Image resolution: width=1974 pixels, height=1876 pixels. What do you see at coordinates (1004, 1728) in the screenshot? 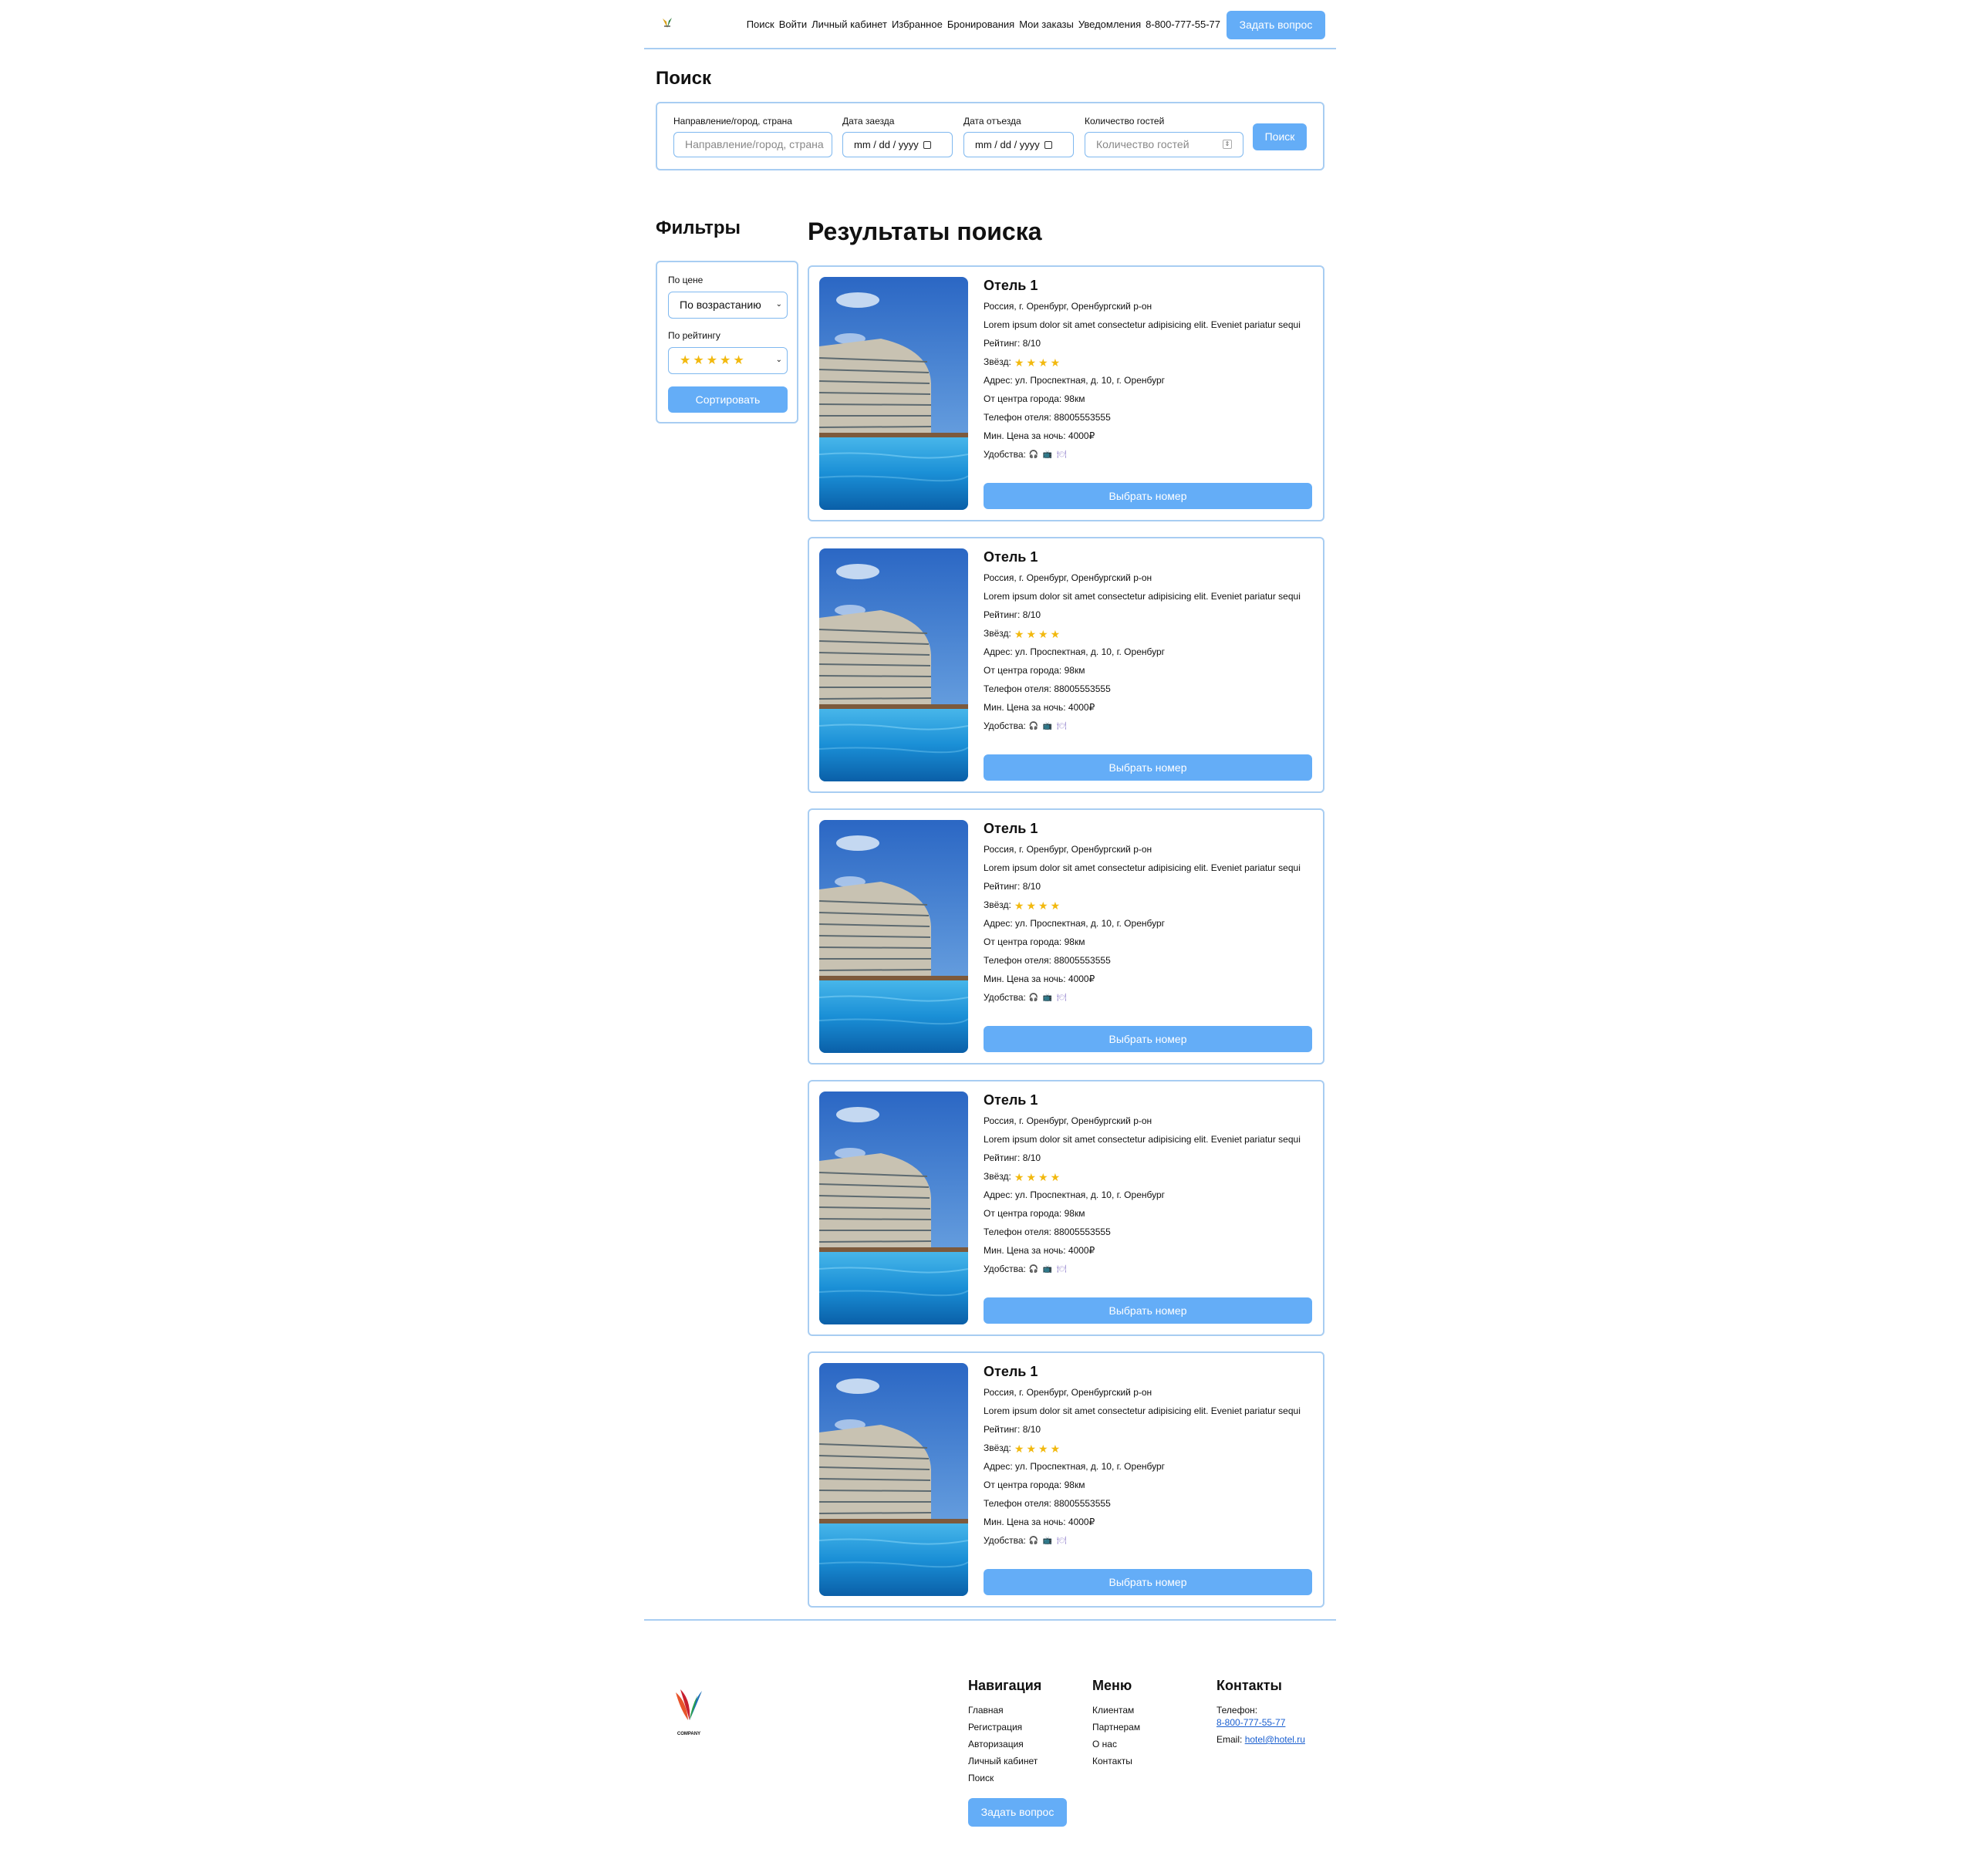
I see `footer-link-register: Регистрация` at bounding box center [1004, 1728].